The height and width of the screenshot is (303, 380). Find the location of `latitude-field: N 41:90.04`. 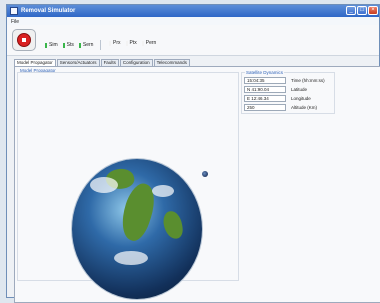

latitude-field: N 41:90.04 is located at coordinates (265, 89).